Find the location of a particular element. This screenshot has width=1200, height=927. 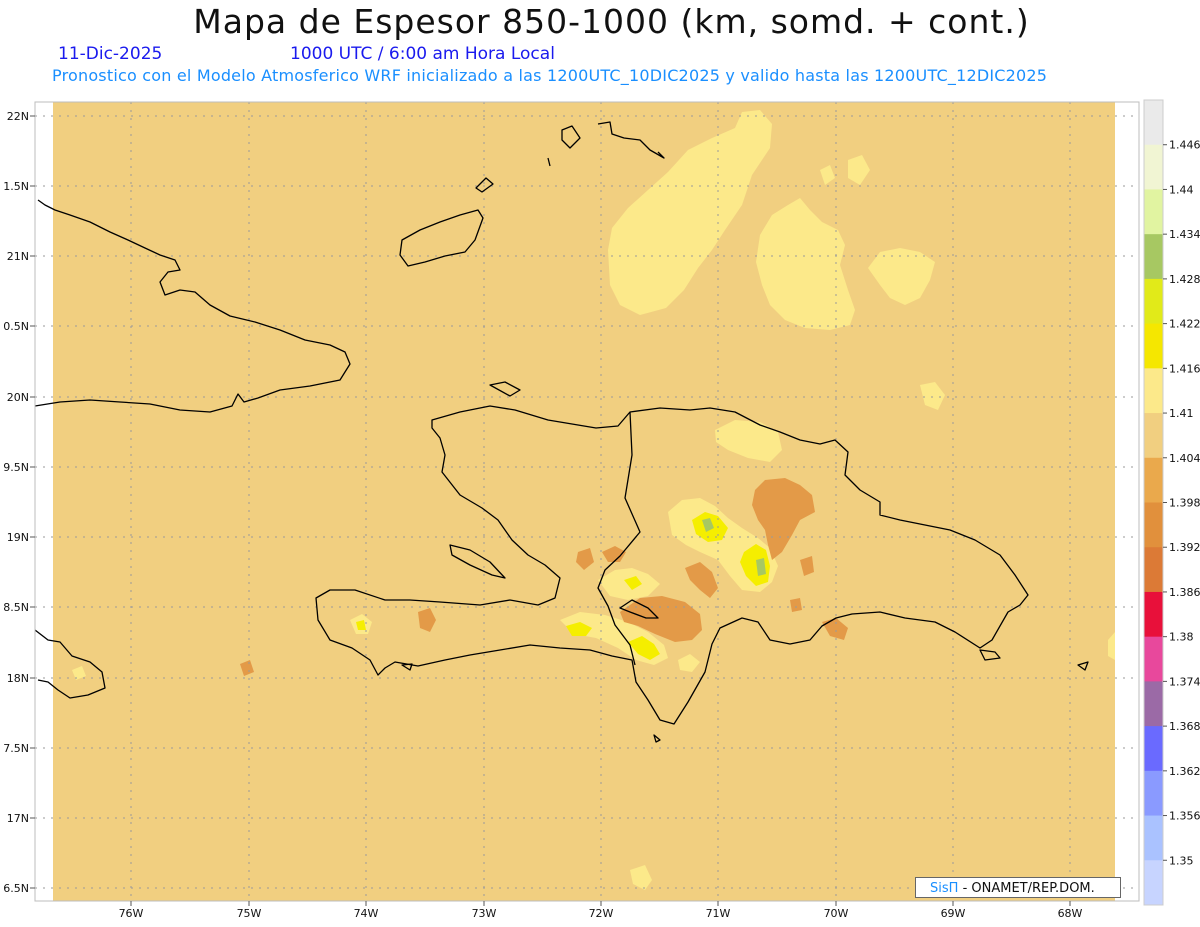

longitude-axis: 76W 75W 74W 73W 72W 71W 70W 69W 68W is located at coordinates (601, 910).